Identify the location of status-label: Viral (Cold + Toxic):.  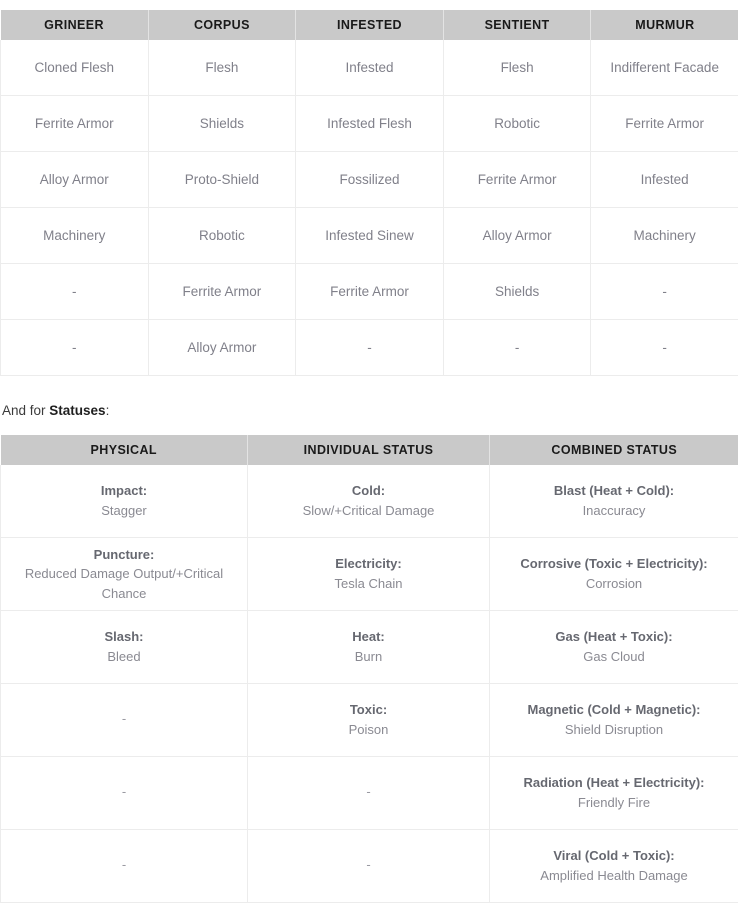
(614, 856).